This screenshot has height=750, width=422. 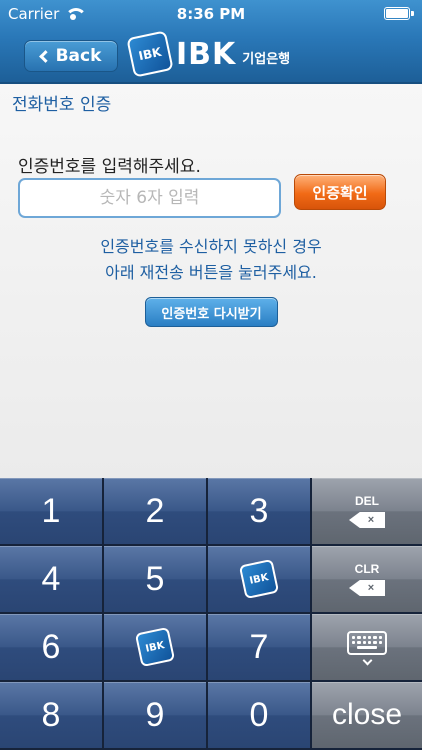 I want to click on back-button: Back, so click(x=71, y=56).